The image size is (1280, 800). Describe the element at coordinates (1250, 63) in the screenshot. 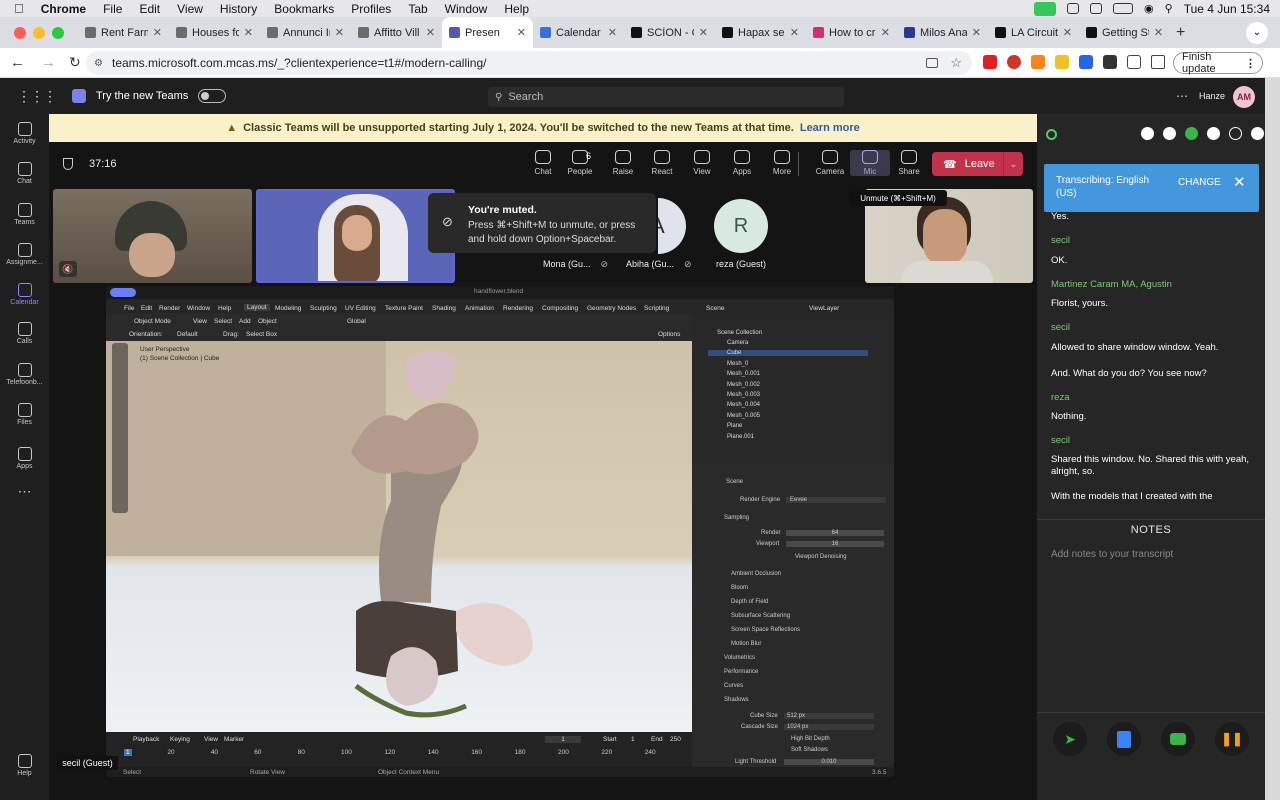

I see `more-vert-icon: ⋮` at that location.